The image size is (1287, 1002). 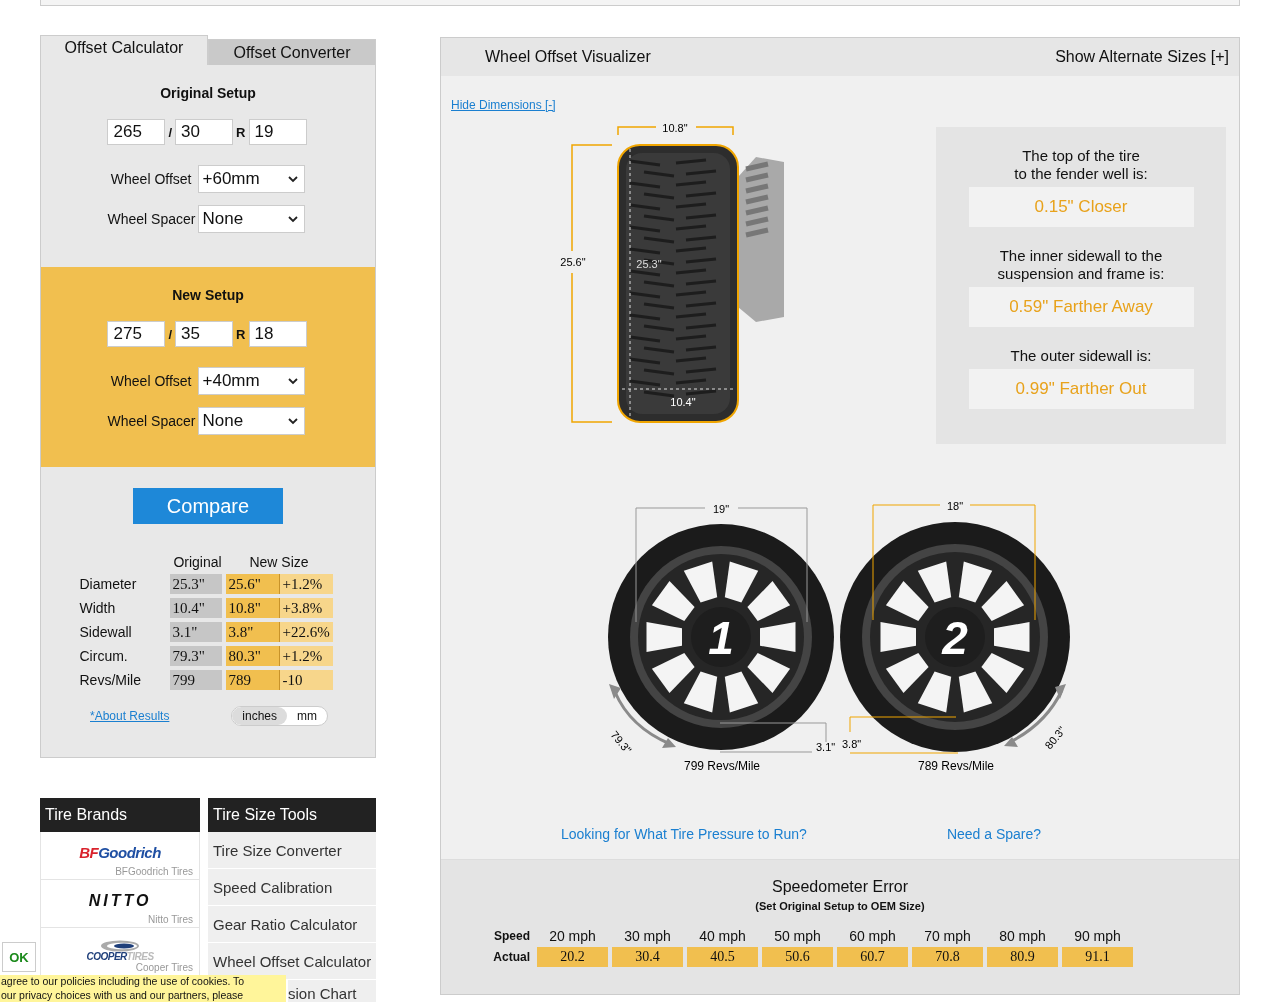 What do you see at coordinates (721, 509) in the screenshot?
I see `dimension-label: 19"` at bounding box center [721, 509].